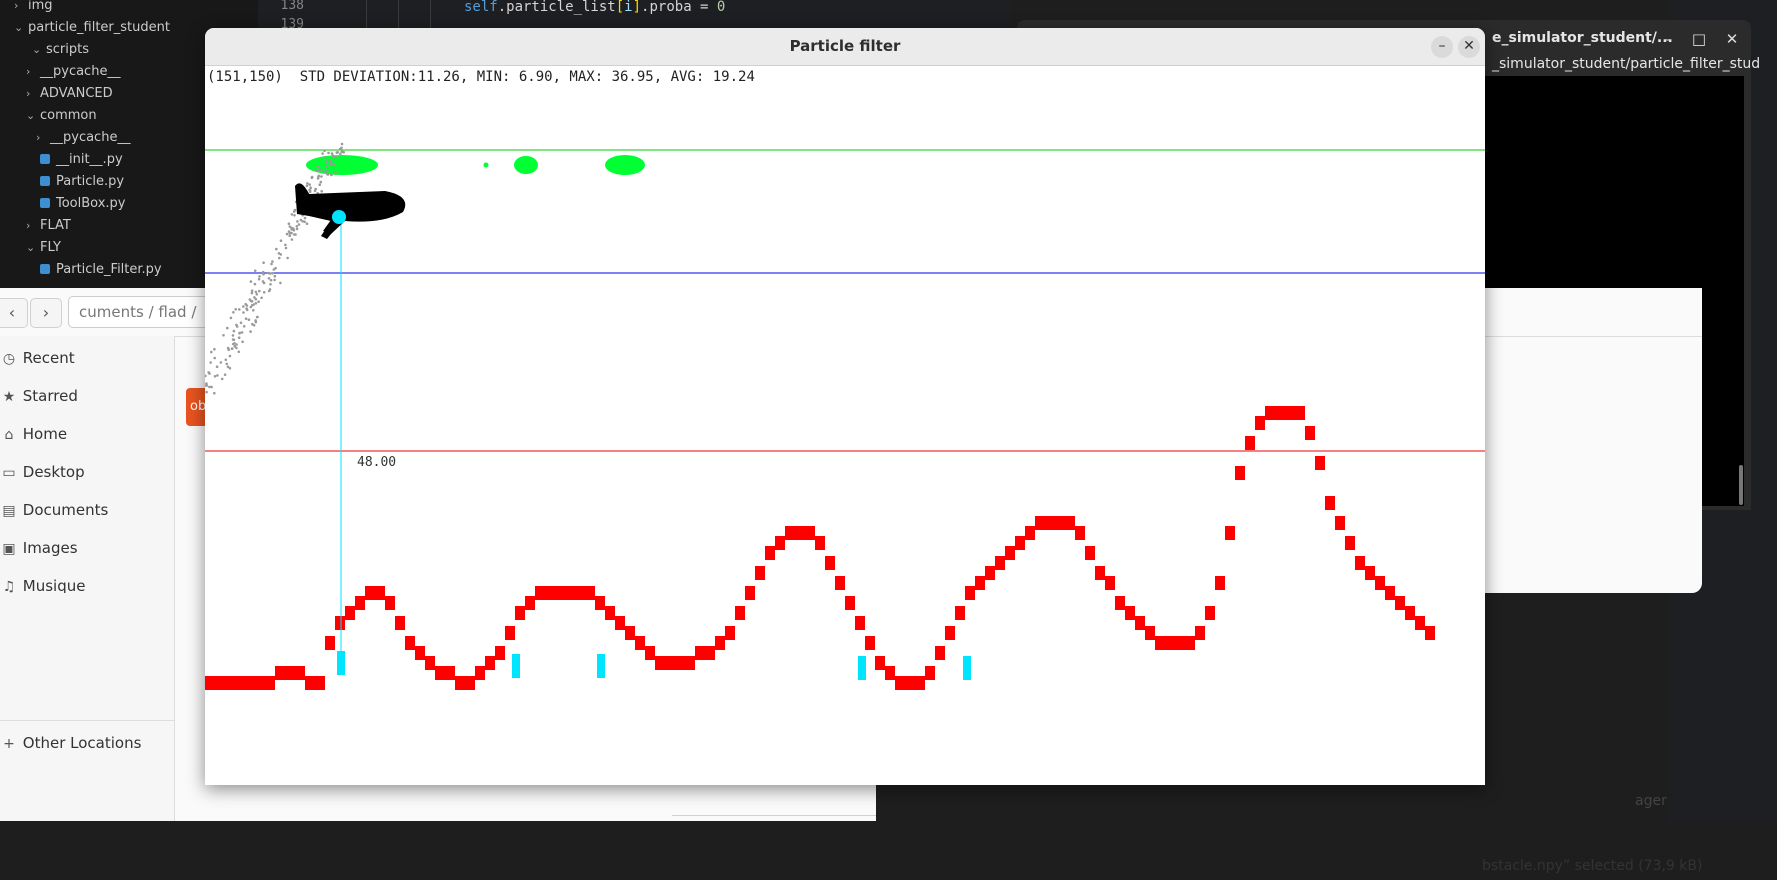  What do you see at coordinates (46, 358) in the screenshot?
I see `sidebar-item-label: Recent` at bounding box center [46, 358].